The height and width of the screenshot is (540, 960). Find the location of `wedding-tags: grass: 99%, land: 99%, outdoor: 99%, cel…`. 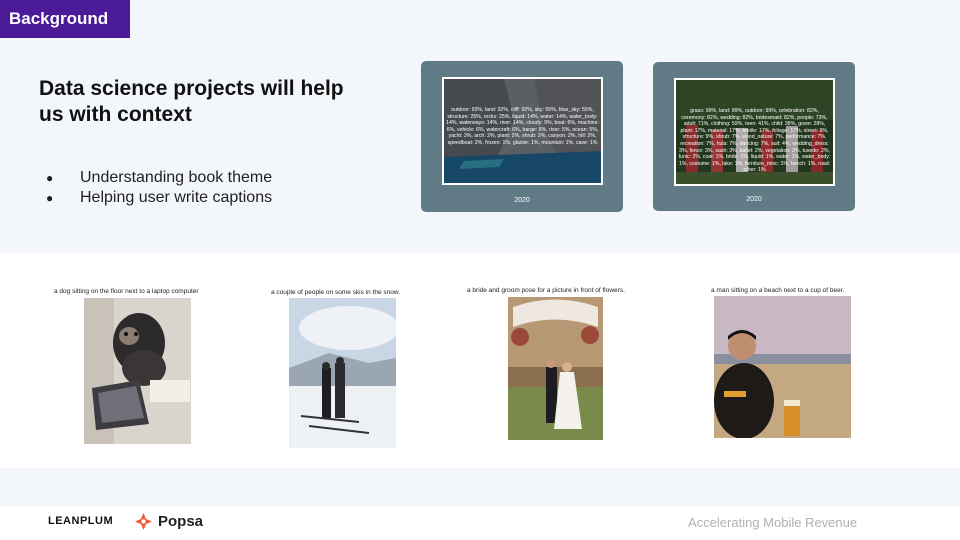

wedding-tags: grass: 99%, land: 99%, outdoor: 99%, cel… is located at coordinates (754, 141).